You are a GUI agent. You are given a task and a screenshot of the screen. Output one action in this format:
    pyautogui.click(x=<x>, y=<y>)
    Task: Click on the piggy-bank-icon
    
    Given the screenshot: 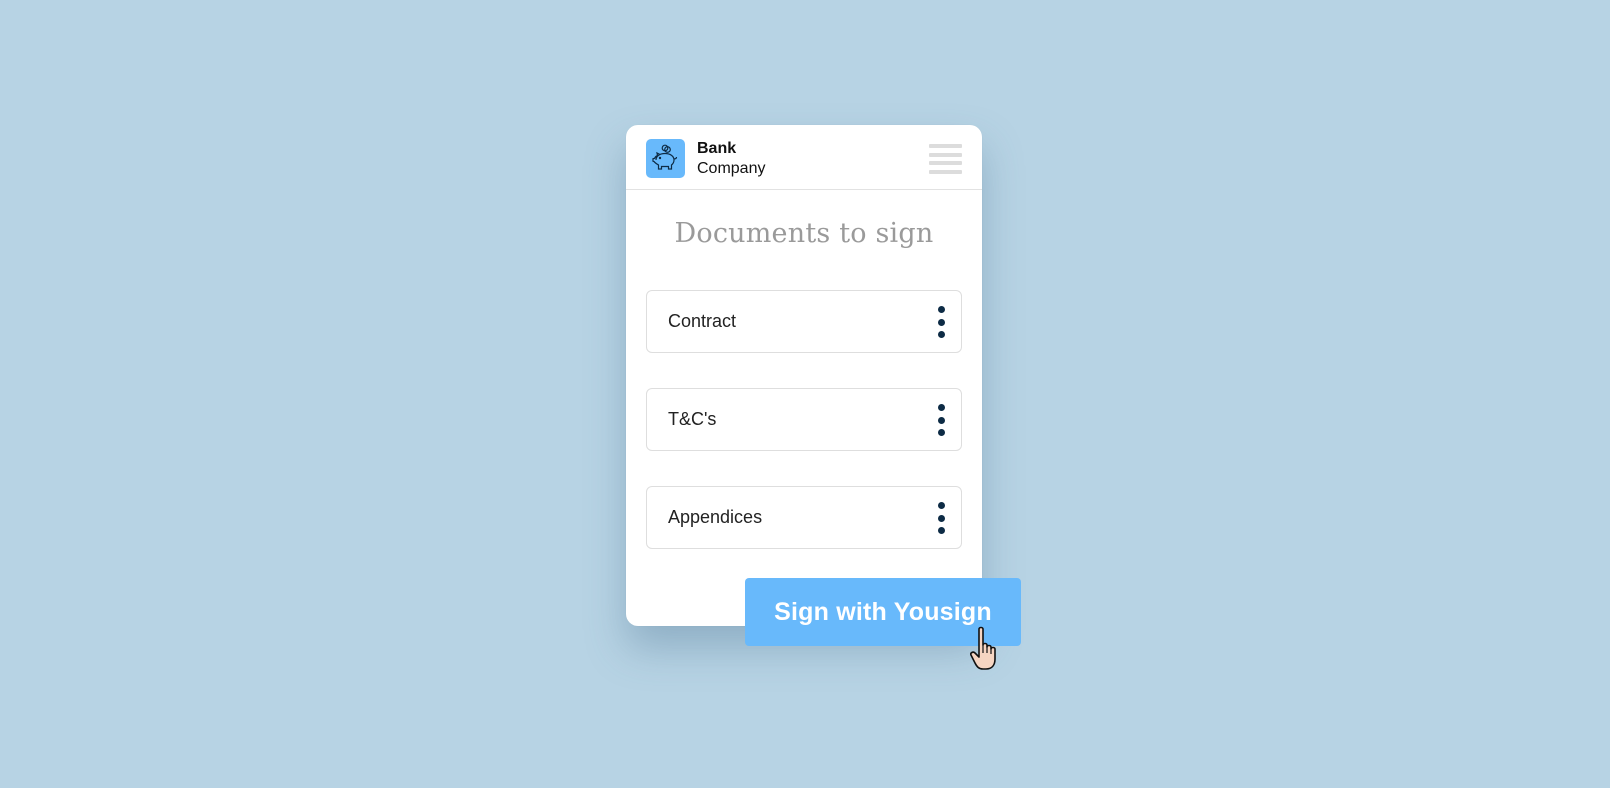 What is the action you would take?
    pyautogui.click(x=665, y=158)
    